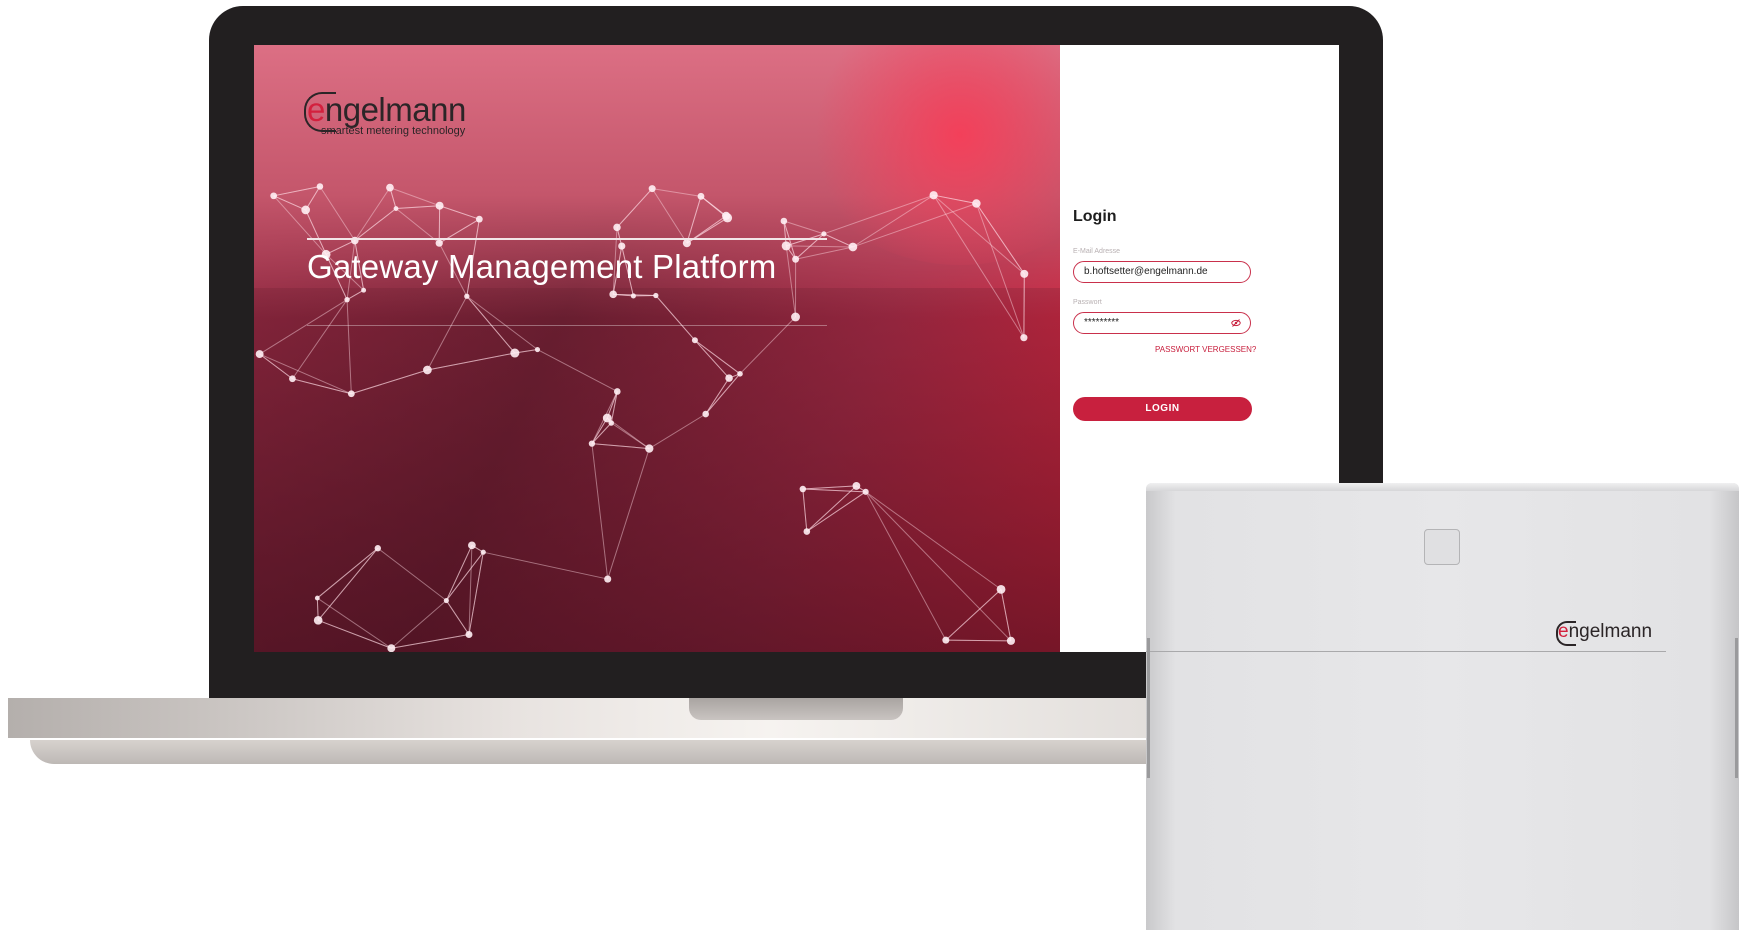  What do you see at coordinates (1736, 708) in the screenshot?
I see `device-side-groove-right` at bounding box center [1736, 708].